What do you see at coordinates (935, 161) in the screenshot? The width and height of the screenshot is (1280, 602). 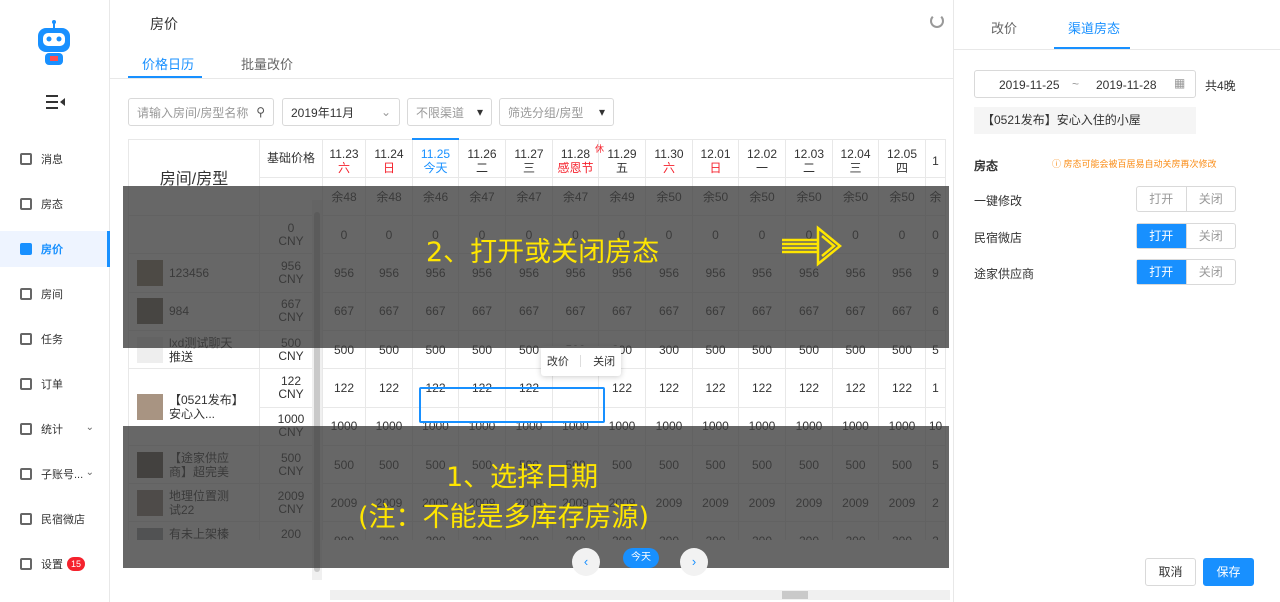 I see `date-label: 1` at bounding box center [935, 161].